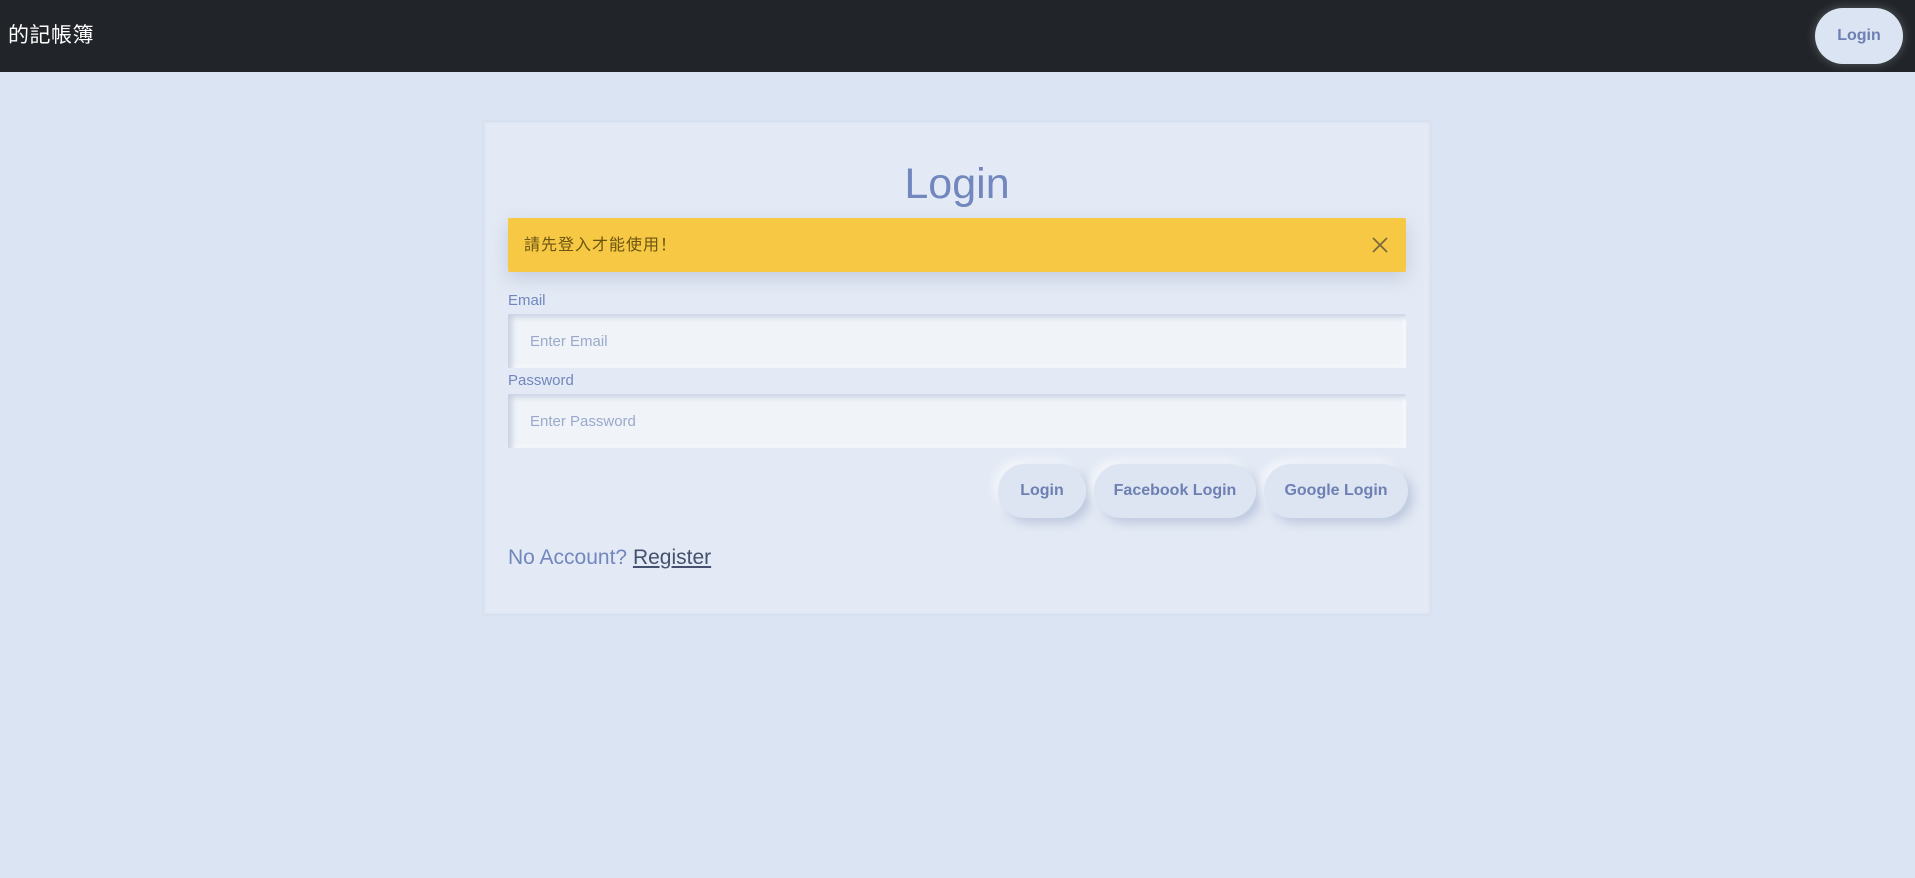  I want to click on navbar-login-button: Login, so click(1859, 36).